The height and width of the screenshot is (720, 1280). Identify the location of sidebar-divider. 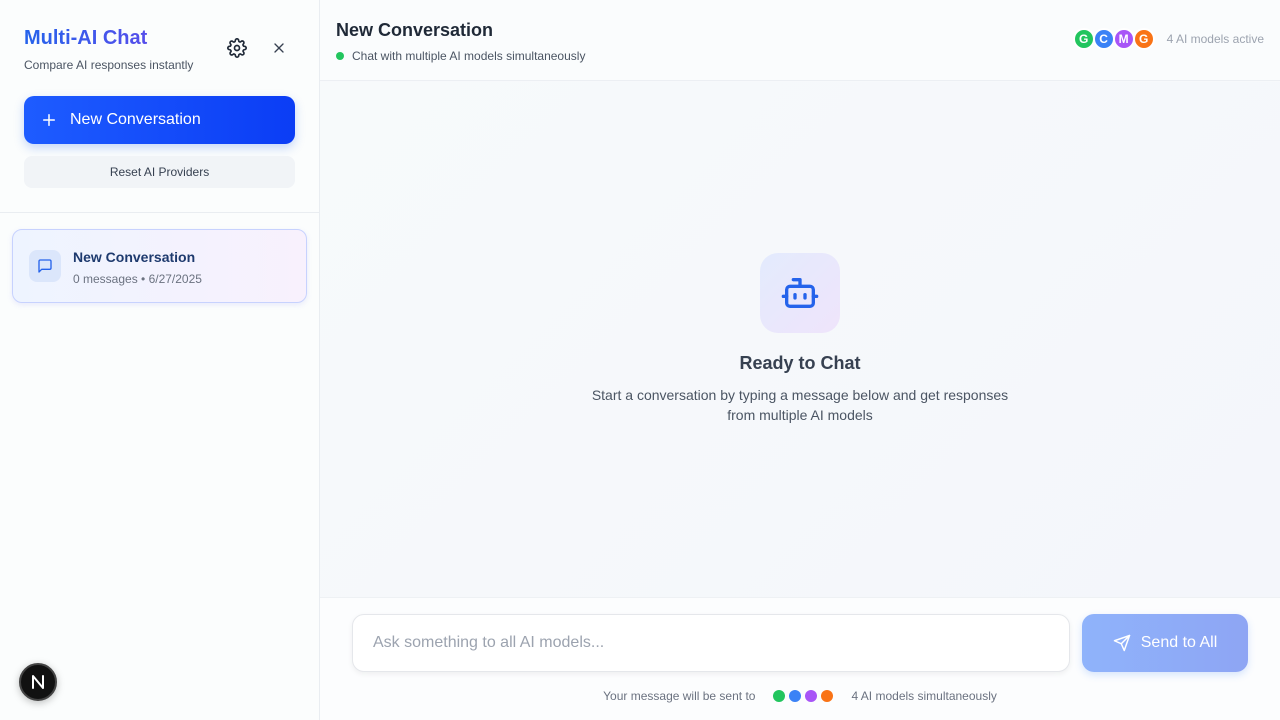
(159, 212).